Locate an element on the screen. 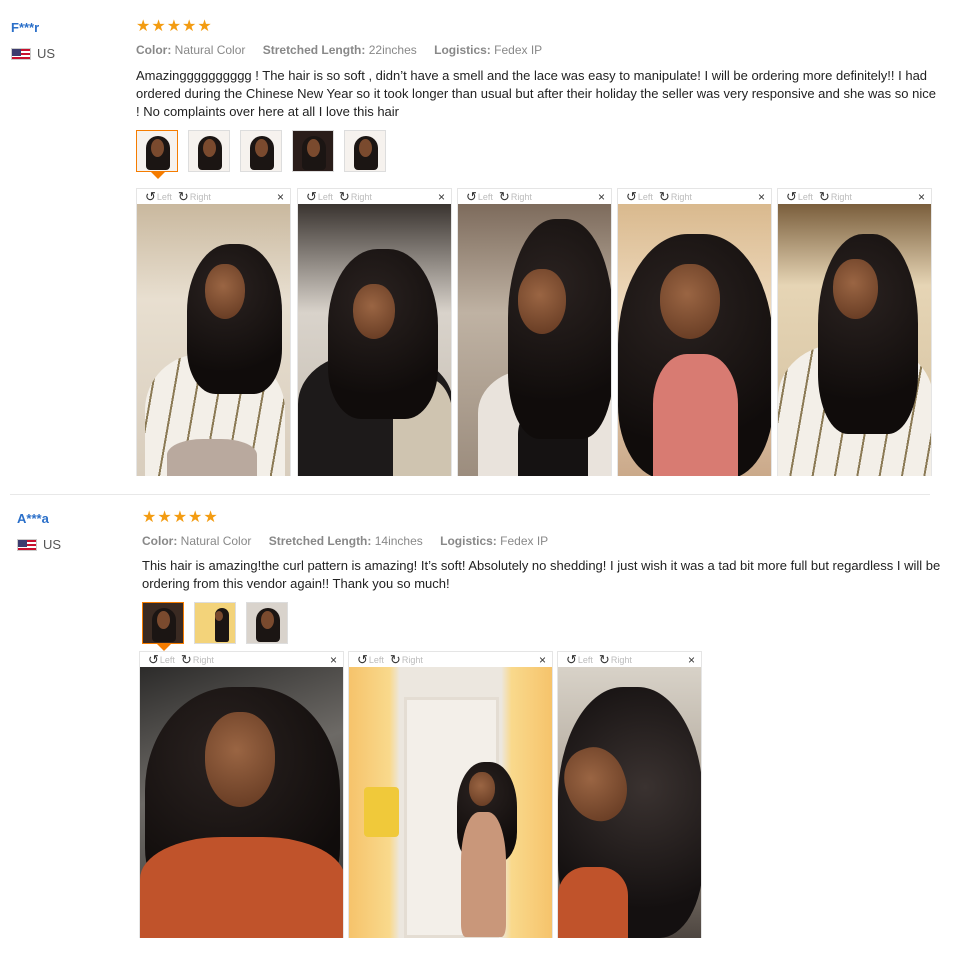 The image size is (960, 960). attr-key: Logistics: is located at coordinates (468, 541).